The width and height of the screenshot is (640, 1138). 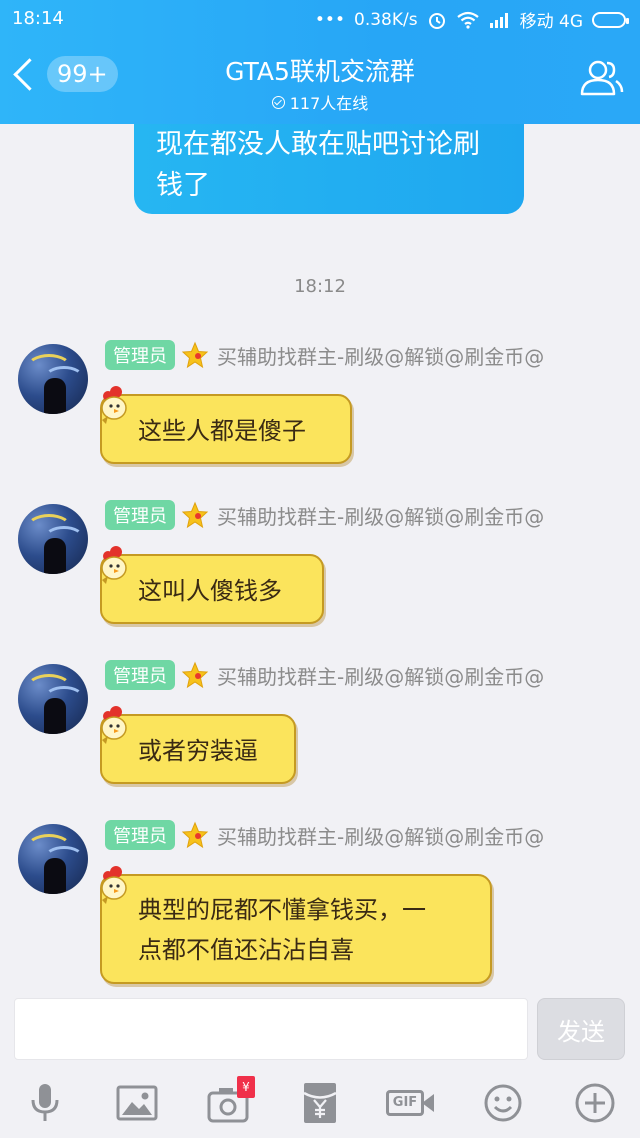 What do you see at coordinates (320, 70) in the screenshot?
I see `group-title: GTA5联机交流群` at bounding box center [320, 70].